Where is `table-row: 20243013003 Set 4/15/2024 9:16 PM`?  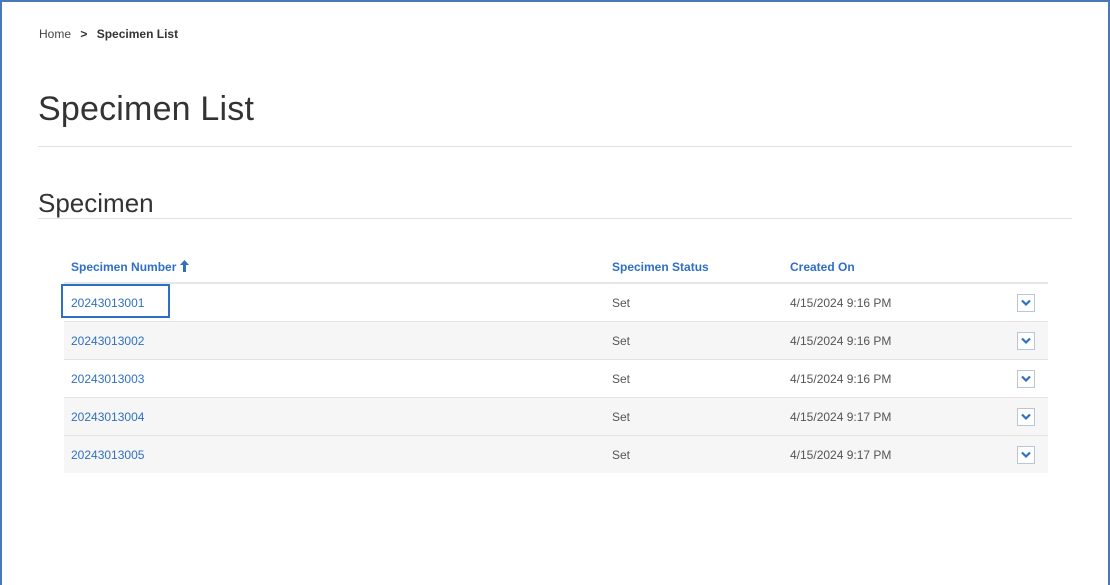 table-row: 20243013003 Set 4/15/2024 9:16 PM is located at coordinates (556, 379).